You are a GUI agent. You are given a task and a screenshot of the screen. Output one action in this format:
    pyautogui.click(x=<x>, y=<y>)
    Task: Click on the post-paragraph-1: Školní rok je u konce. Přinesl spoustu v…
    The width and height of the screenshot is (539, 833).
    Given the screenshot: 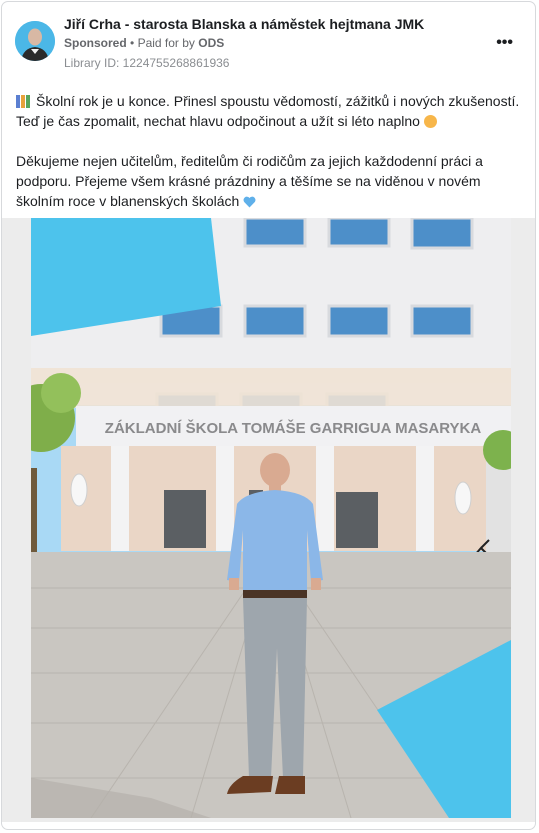 What is the action you would take?
    pyautogui.click(x=272, y=111)
    